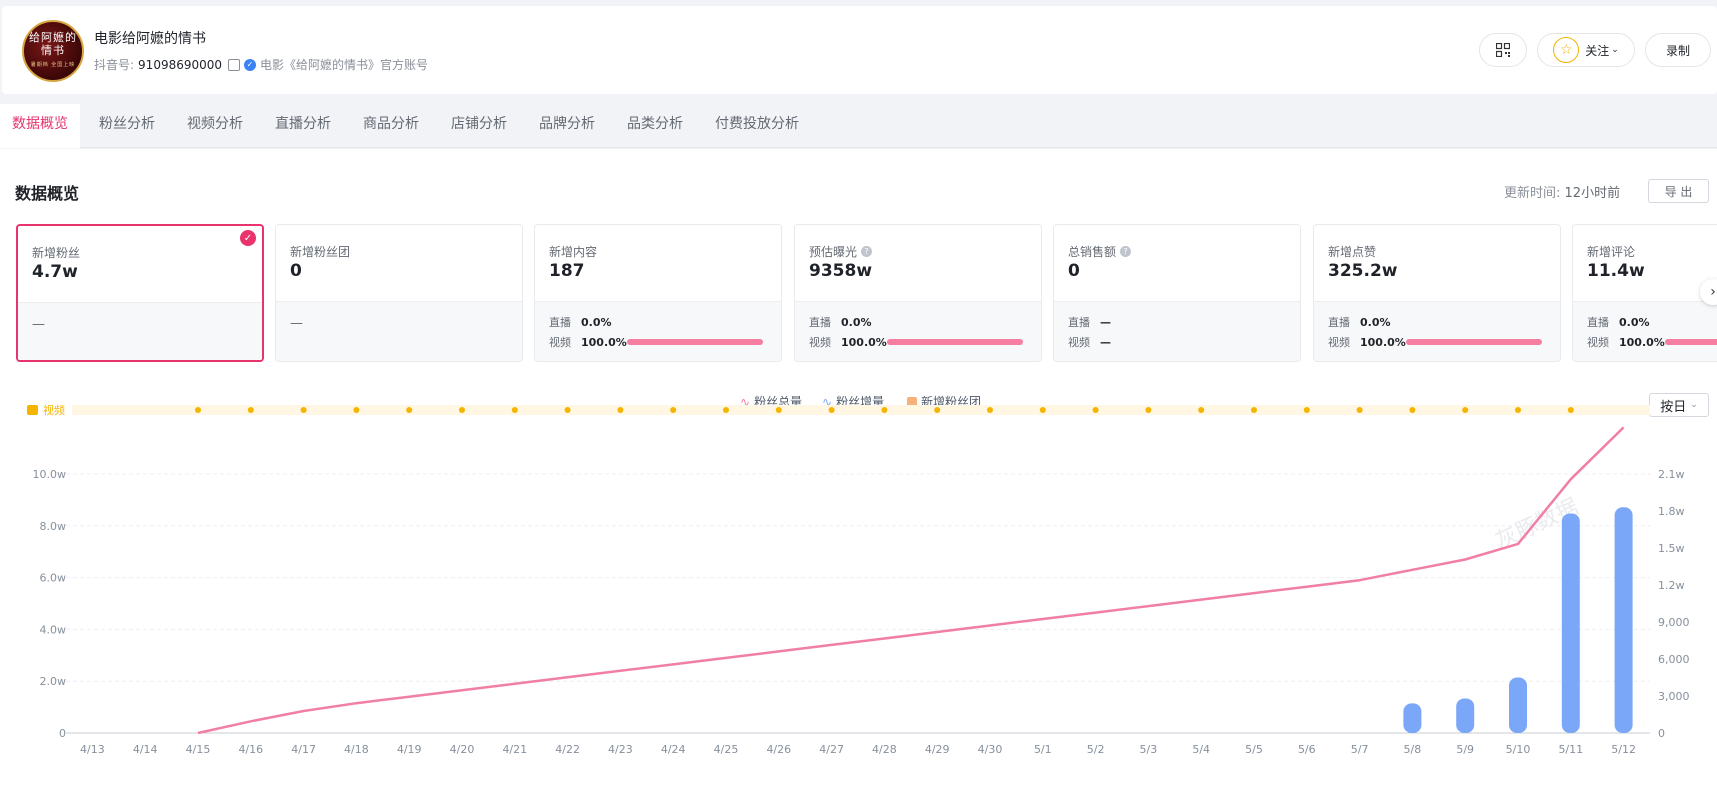  Describe the element at coordinates (1307, 749) in the screenshot. I see `x-tick-label: 5/6` at that location.